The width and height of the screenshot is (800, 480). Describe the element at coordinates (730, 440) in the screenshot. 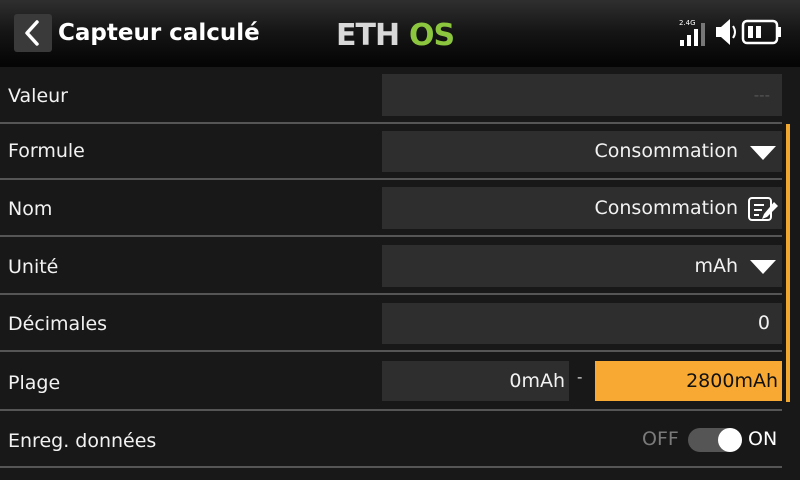

I see `toggle-knob` at that location.